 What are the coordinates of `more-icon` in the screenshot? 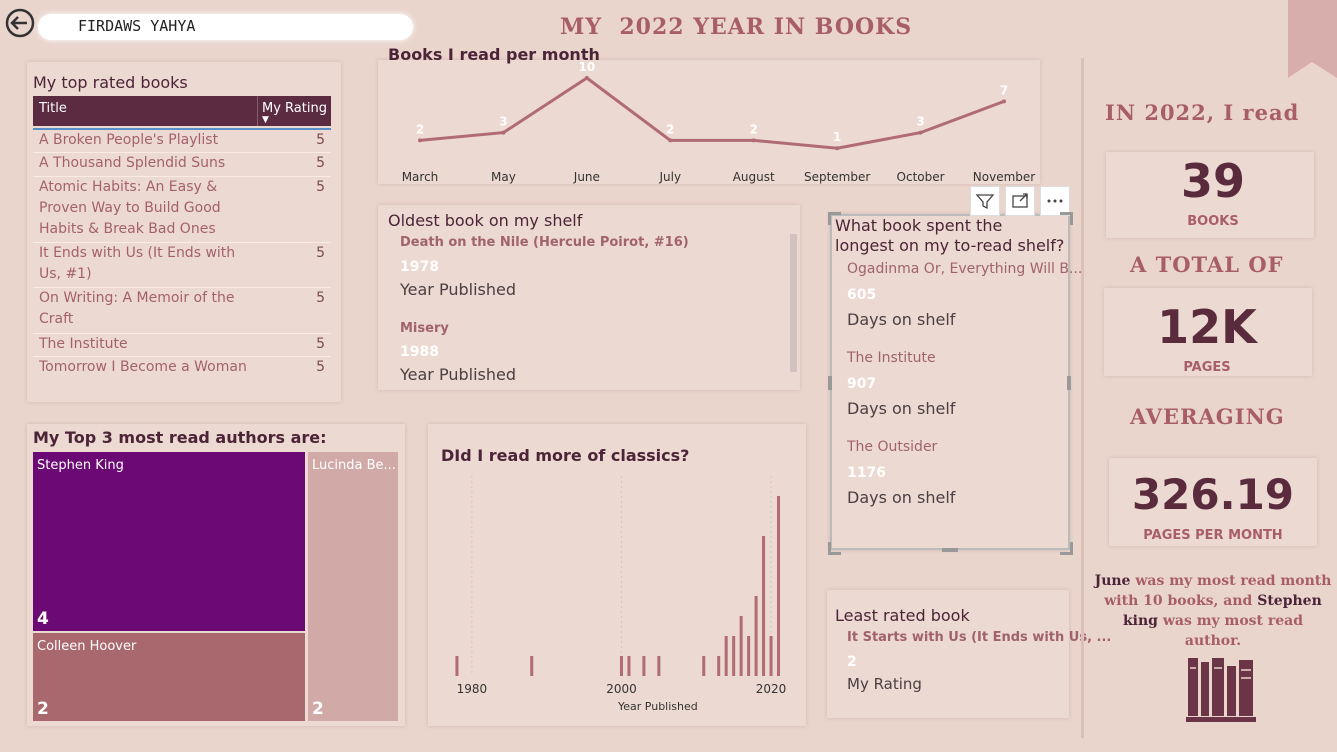 It's located at (1055, 201).